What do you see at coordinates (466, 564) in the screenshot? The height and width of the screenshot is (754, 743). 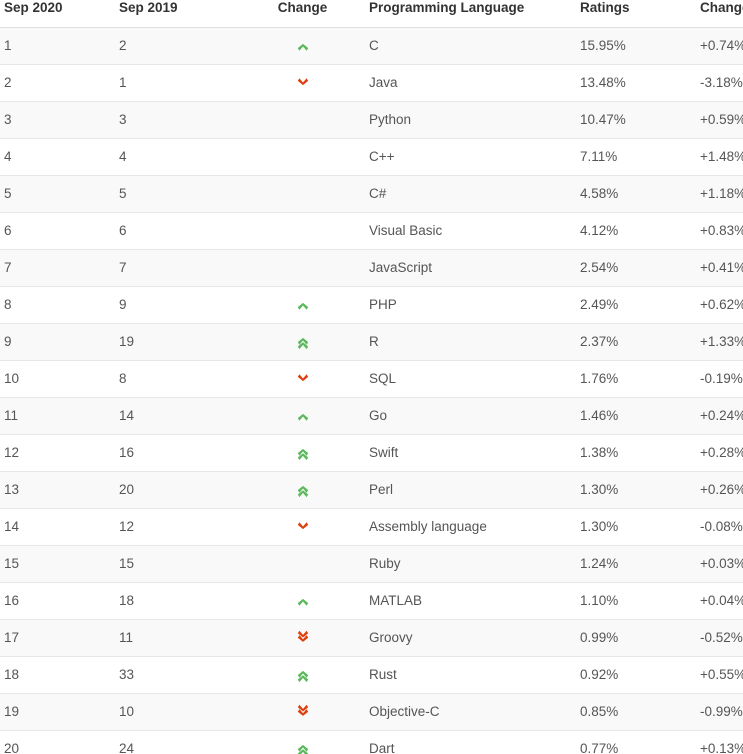 I see `cell-programming-language: Ruby` at bounding box center [466, 564].